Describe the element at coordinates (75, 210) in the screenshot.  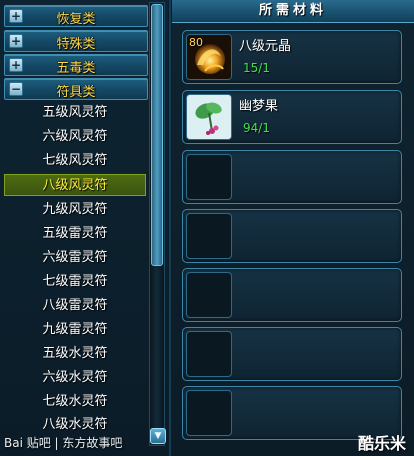
I see `recipe-item: 九级风灵符` at that location.